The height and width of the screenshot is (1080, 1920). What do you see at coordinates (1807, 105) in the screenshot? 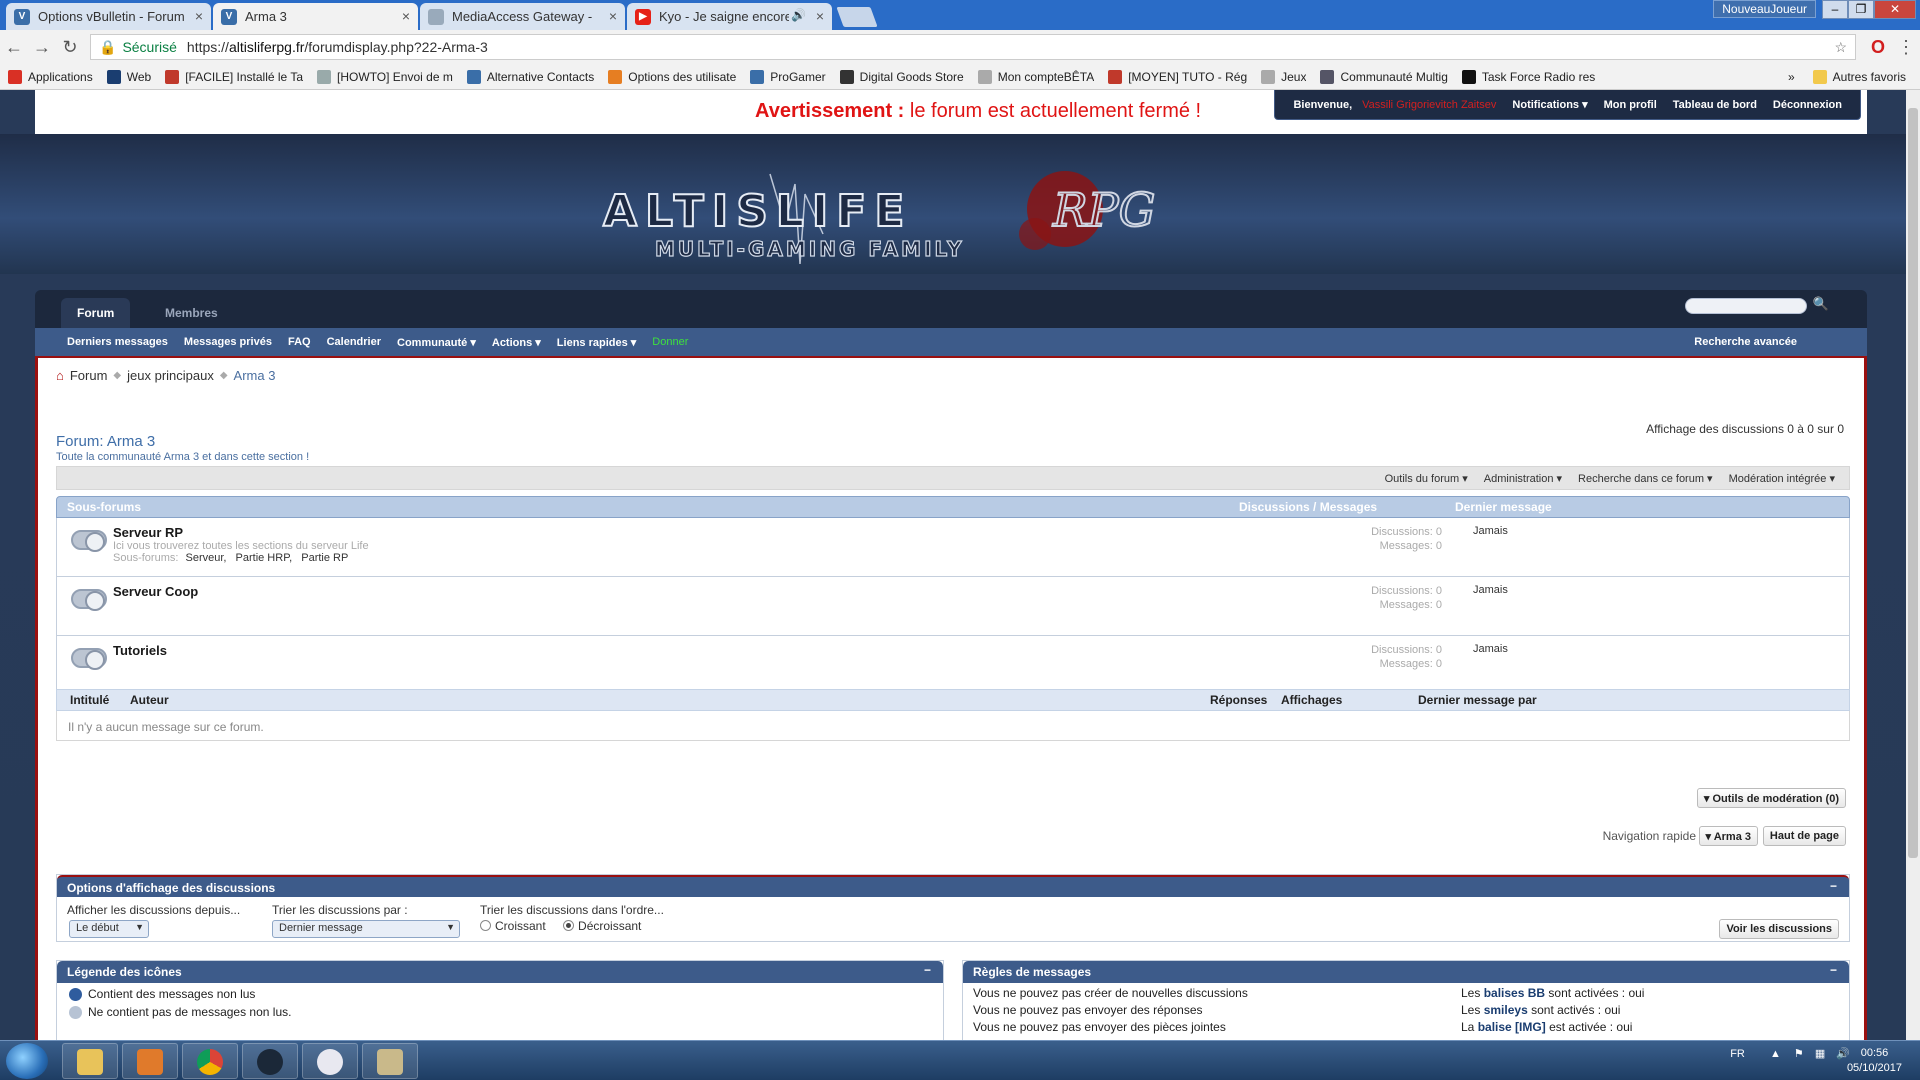
I see `logout-link: Déconnexion` at bounding box center [1807, 105].